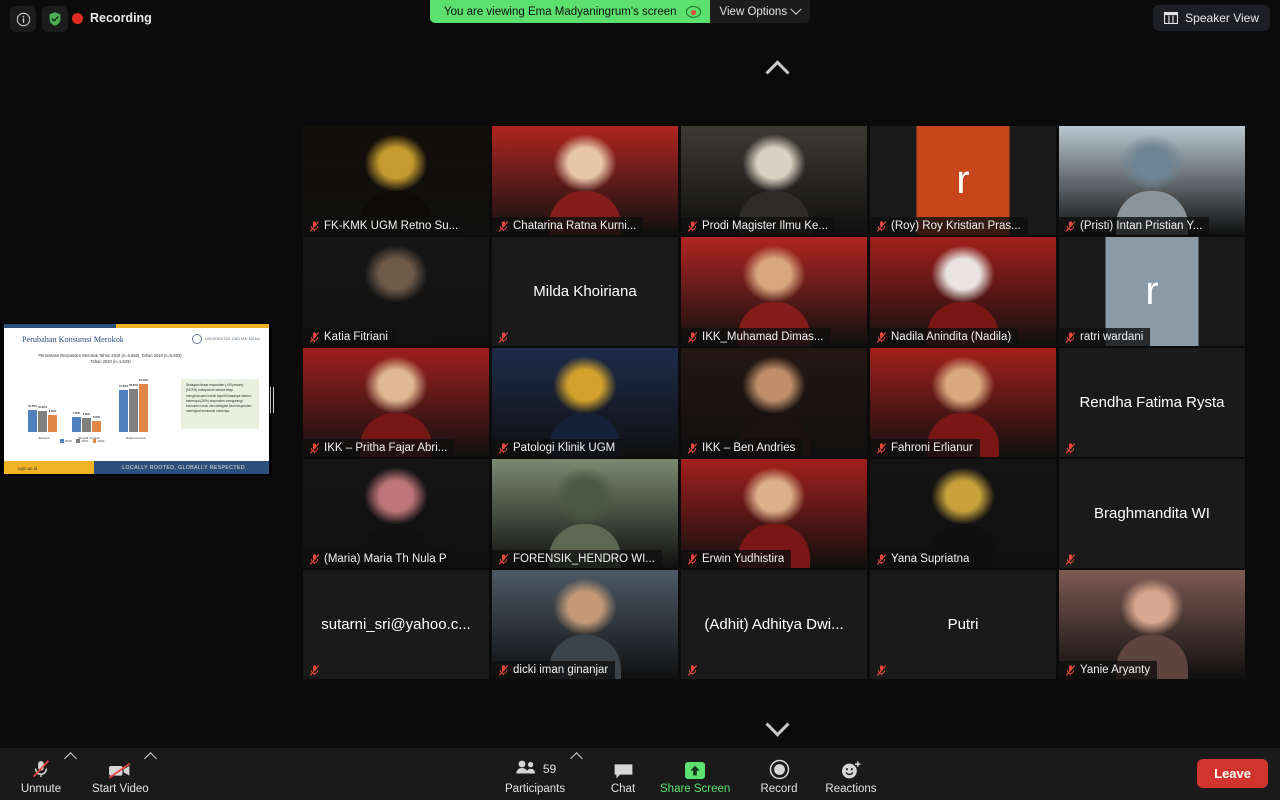 This screenshot has height=800, width=1280. Describe the element at coordinates (272, 400) in the screenshot. I see `resize-handle` at that location.